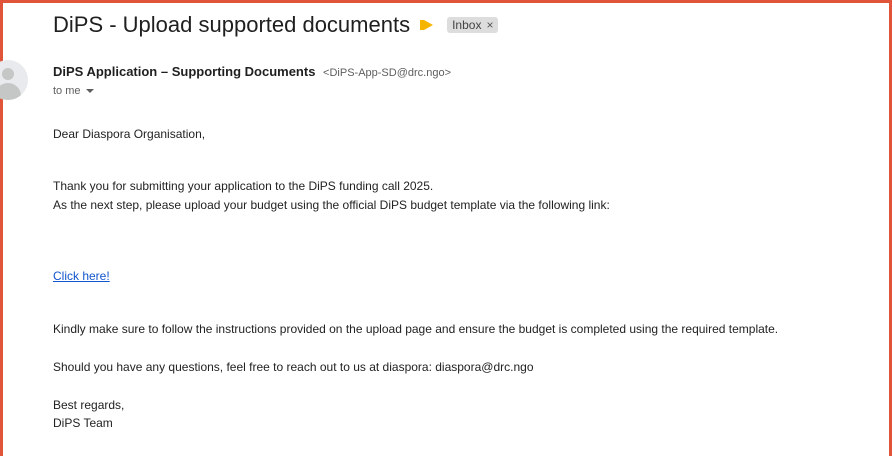 This screenshot has width=892, height=456. What do you see at coordinates (129, 134) in the screenshot?
I see `greeting: Dear Diaspora Organisation,` at bounding box center [129, 134].